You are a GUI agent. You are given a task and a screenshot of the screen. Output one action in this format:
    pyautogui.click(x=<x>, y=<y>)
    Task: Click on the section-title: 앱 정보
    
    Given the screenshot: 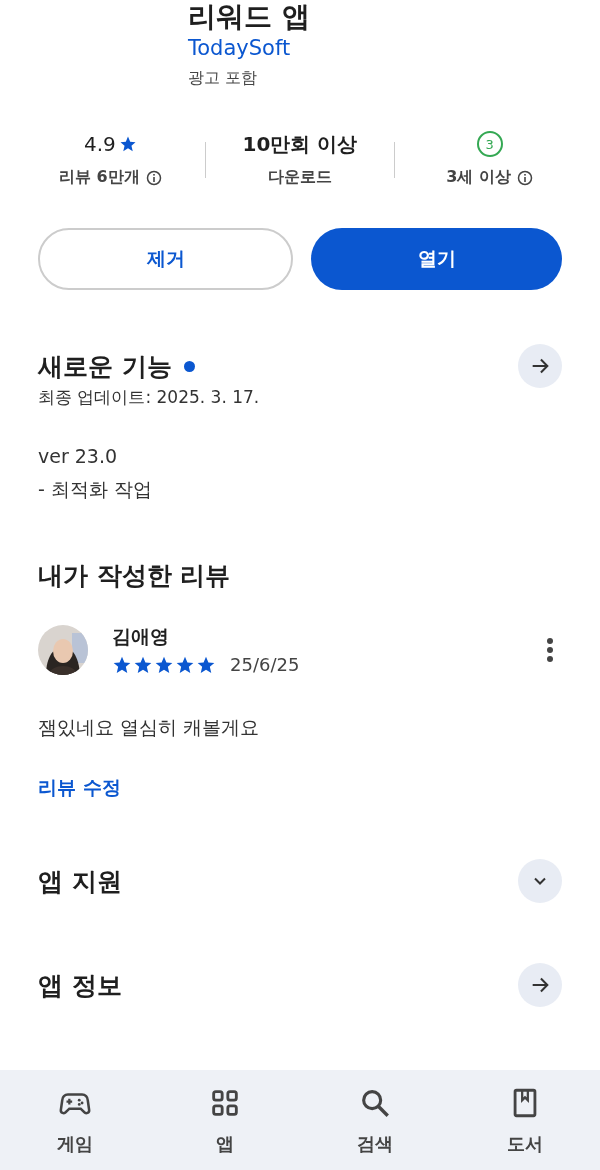 What is the action you would take?
    pyautogui.click(x=80, y=985)
    